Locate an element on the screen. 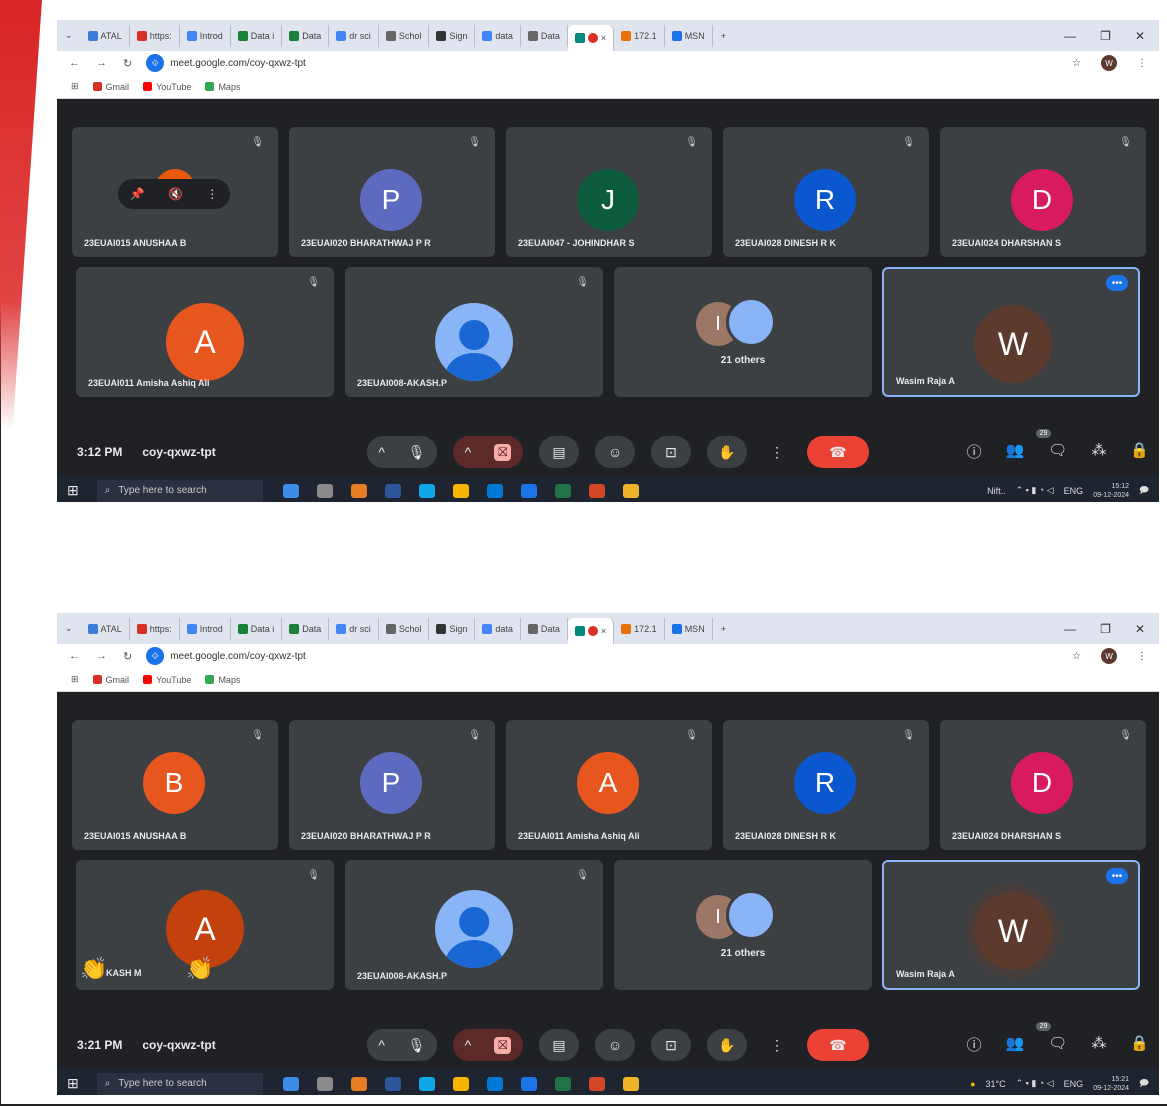 The image size is (1167, 1106). mute-participant-icon: 🔇 is located at coordinates (175, 194).